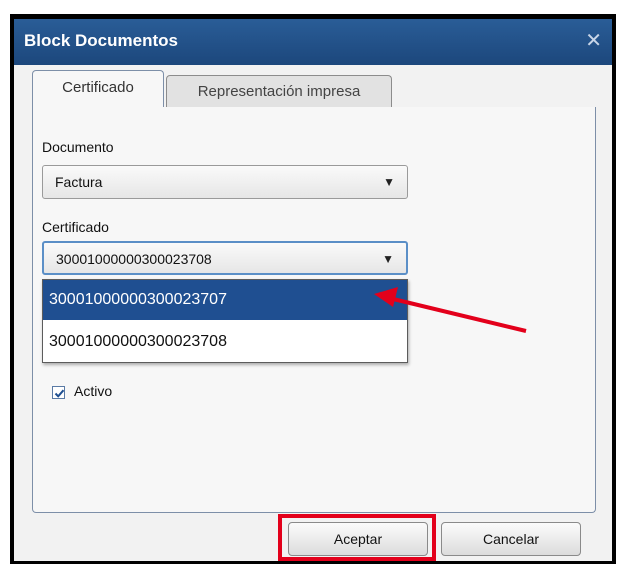 This screenshot has width=620, height=568. I want to click on annotation-arrow-icon, so click(450, 310).